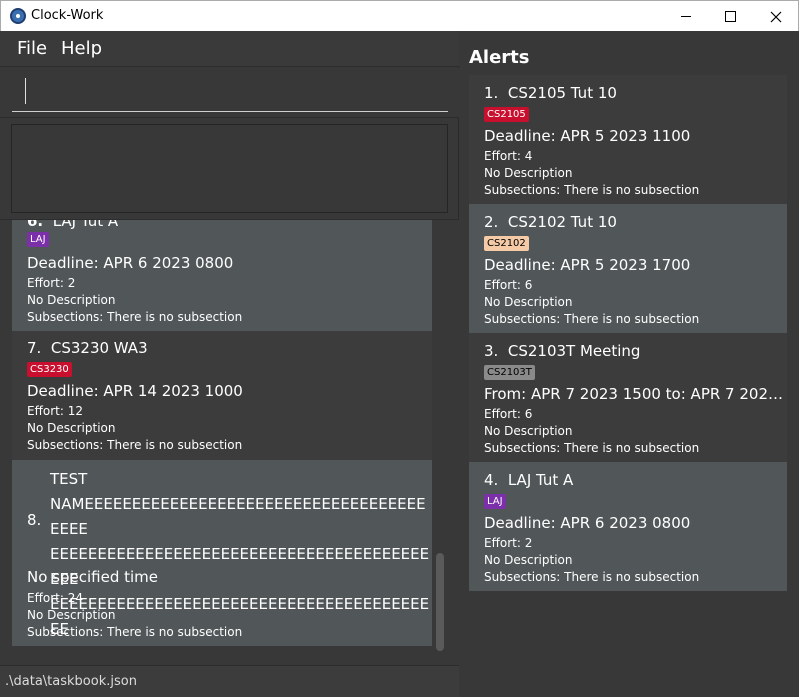 Image resolution: width=799 pixels, height=697 pixels. I want to click on alert-effort: Effort: 2, so click(508, 543).